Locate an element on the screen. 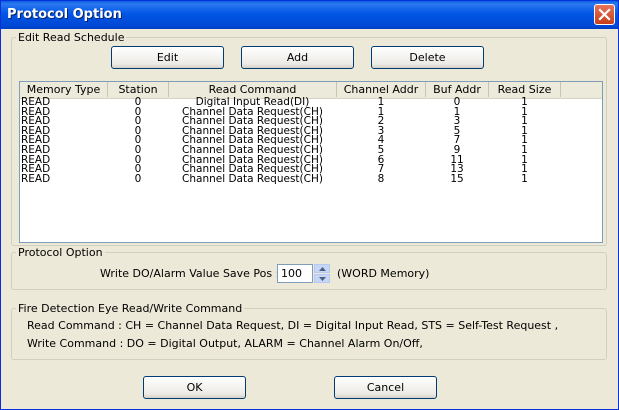 This screenshot has height=410, width=619. spin-down-button is located at coordinates (322, 278).